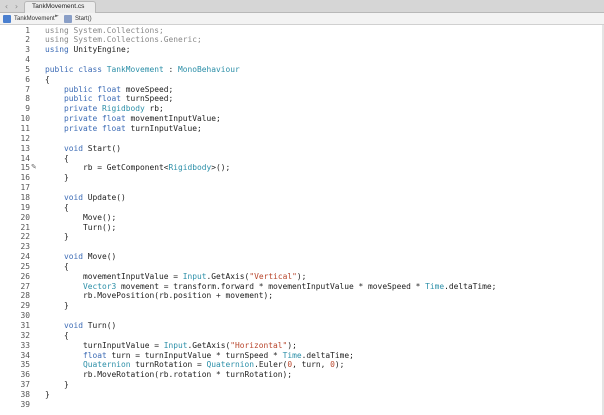 This screenshot has width=604, height=415. I want to click on code-line: 19 {, so click(302, 208).